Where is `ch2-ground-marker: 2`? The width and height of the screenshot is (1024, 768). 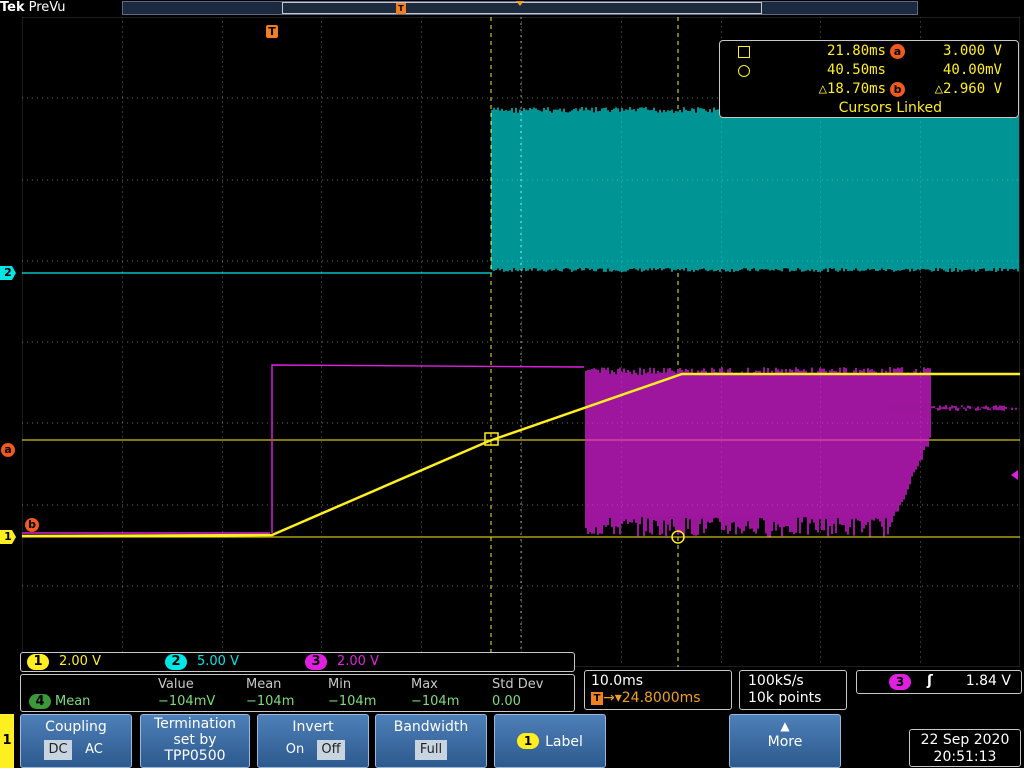
ch2-ground-marker: 2 is located at coordinates (8, 273).